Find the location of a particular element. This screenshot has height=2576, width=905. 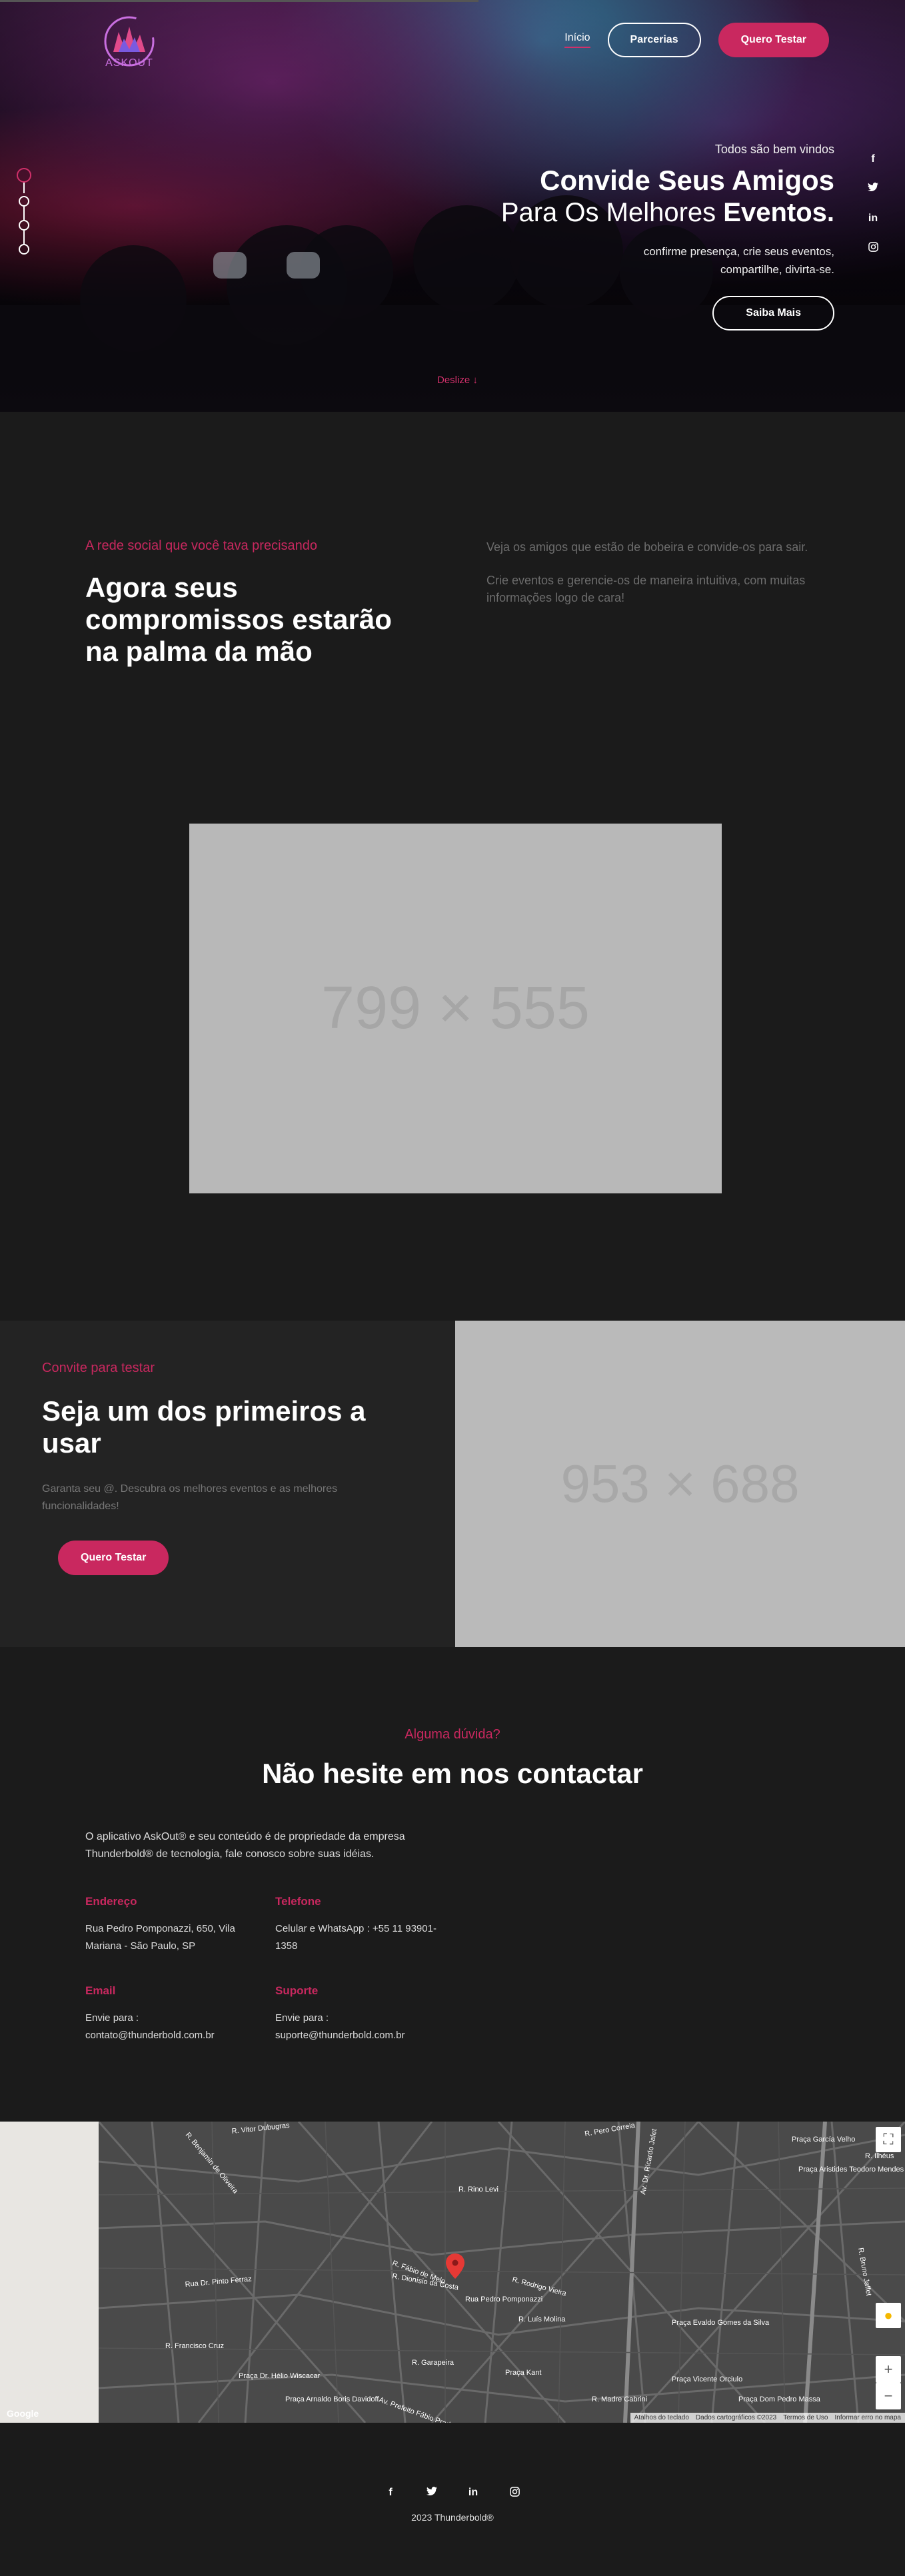

email-text: Envie para : contato@thunderbold.com.br is located at coordinates (172, 2027).